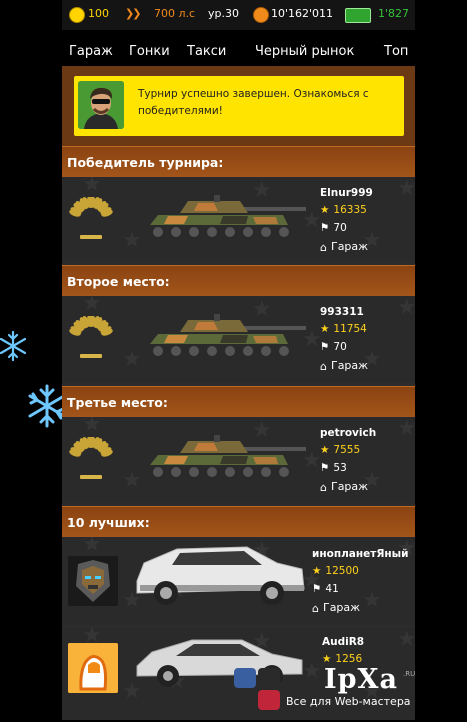 This screenshot has width=467, height=722. I want to click on nav-races: Гонки, so click(149, 51).